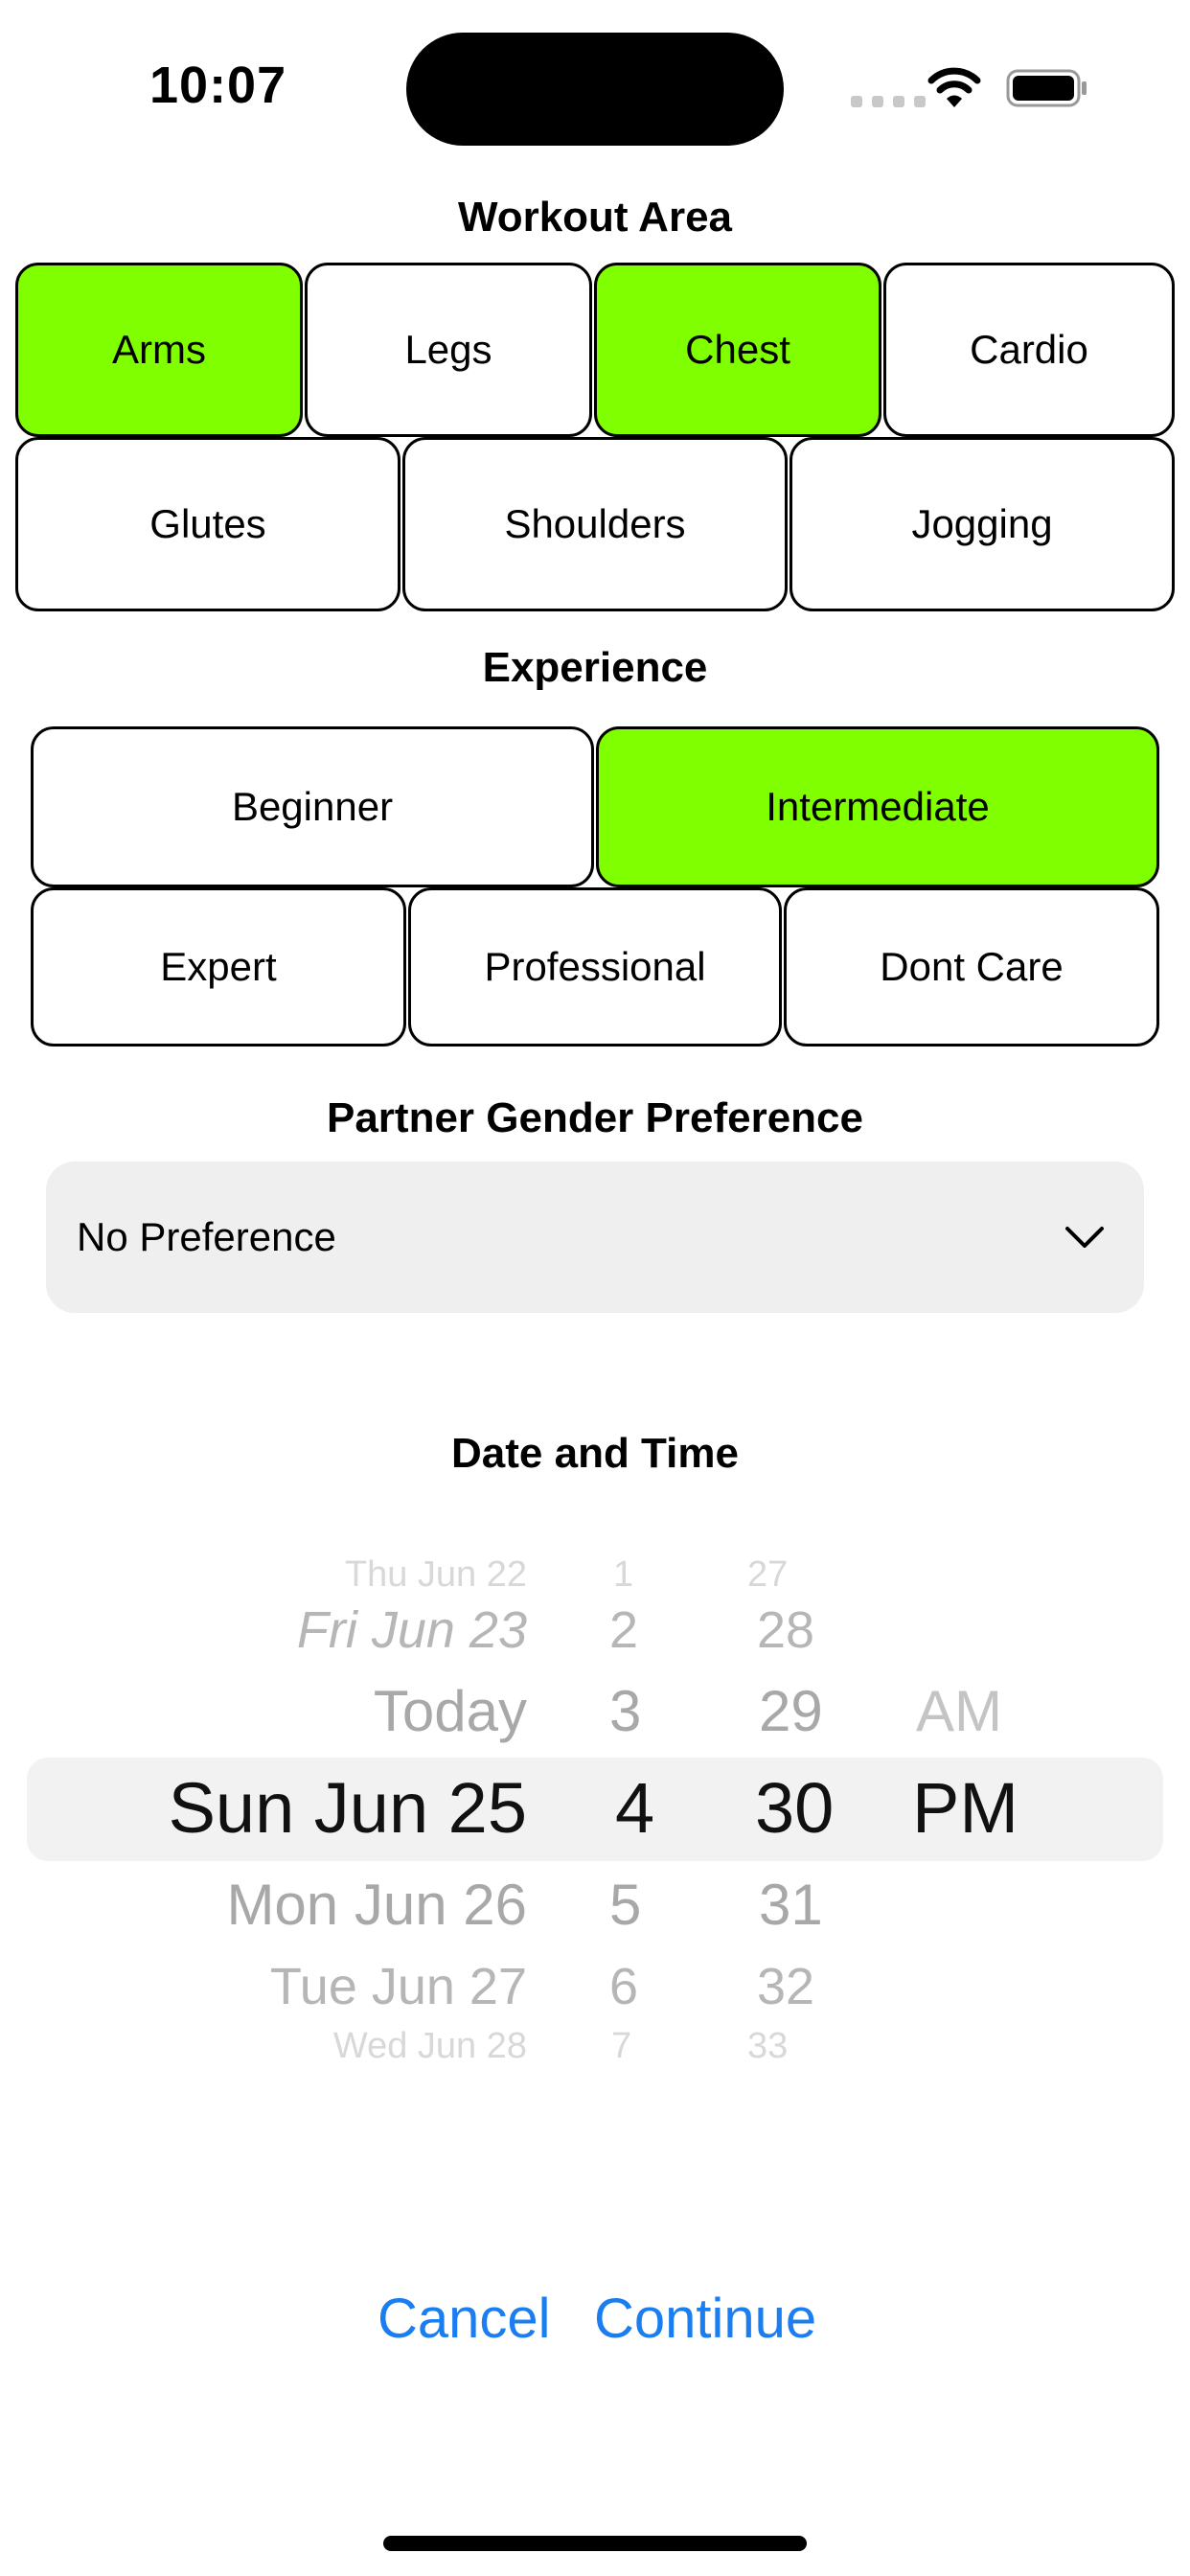  I want to click on experience-option-beginner: Beginner, so click(312, 806).